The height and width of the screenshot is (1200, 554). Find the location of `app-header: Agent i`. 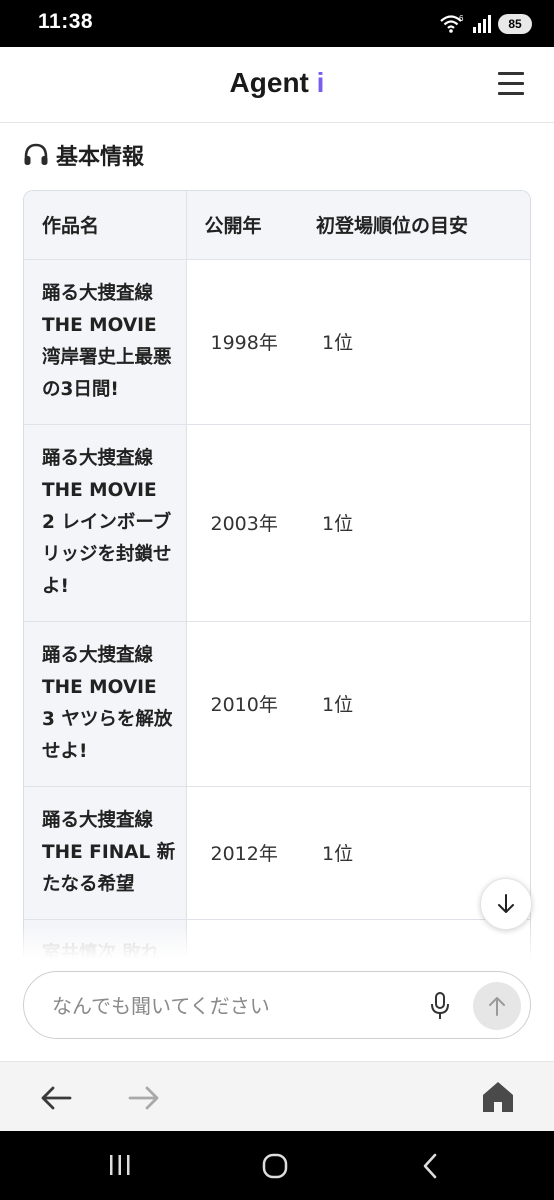

app-header: Agent i is located at coordinates (277, 85).